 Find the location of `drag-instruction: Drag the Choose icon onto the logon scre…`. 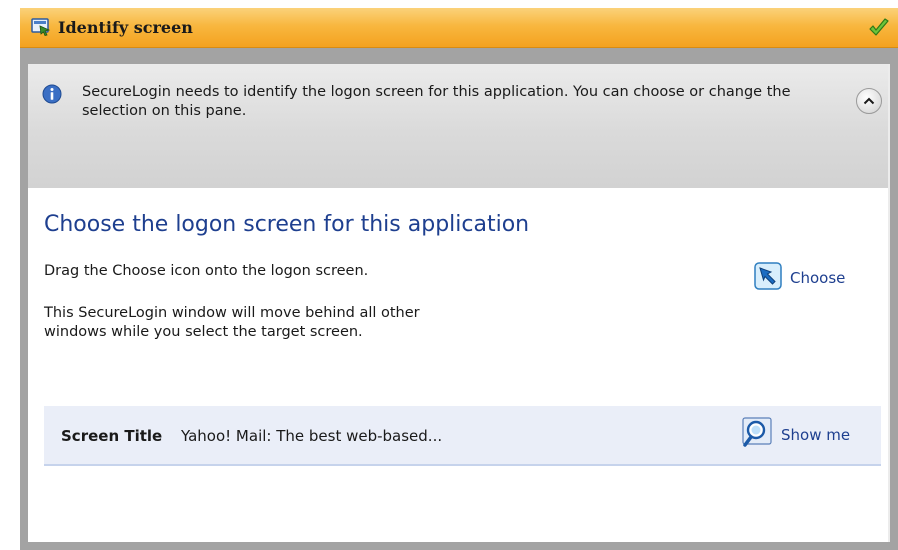

drag-instruction: Drag the Choose icon onto the logon scre… is located at coordinates (206, 271).